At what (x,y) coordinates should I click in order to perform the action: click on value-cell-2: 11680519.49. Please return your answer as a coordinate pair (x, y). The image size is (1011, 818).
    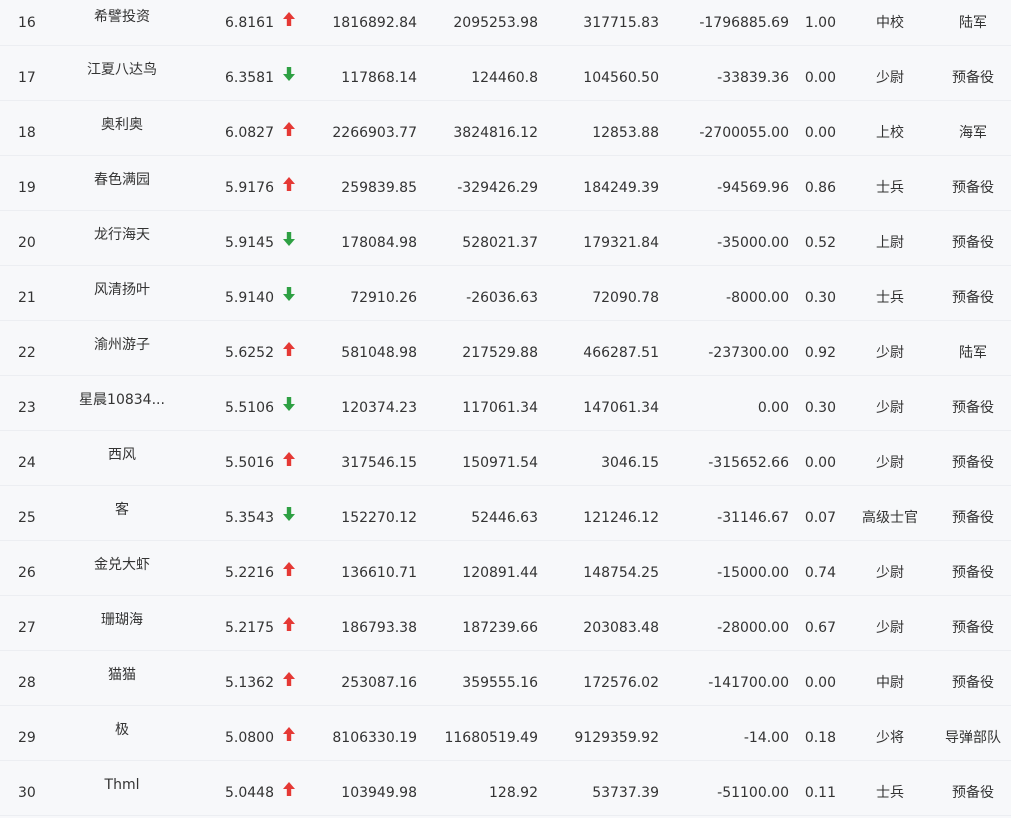
    Looking at the image, I should click on (491, 738).